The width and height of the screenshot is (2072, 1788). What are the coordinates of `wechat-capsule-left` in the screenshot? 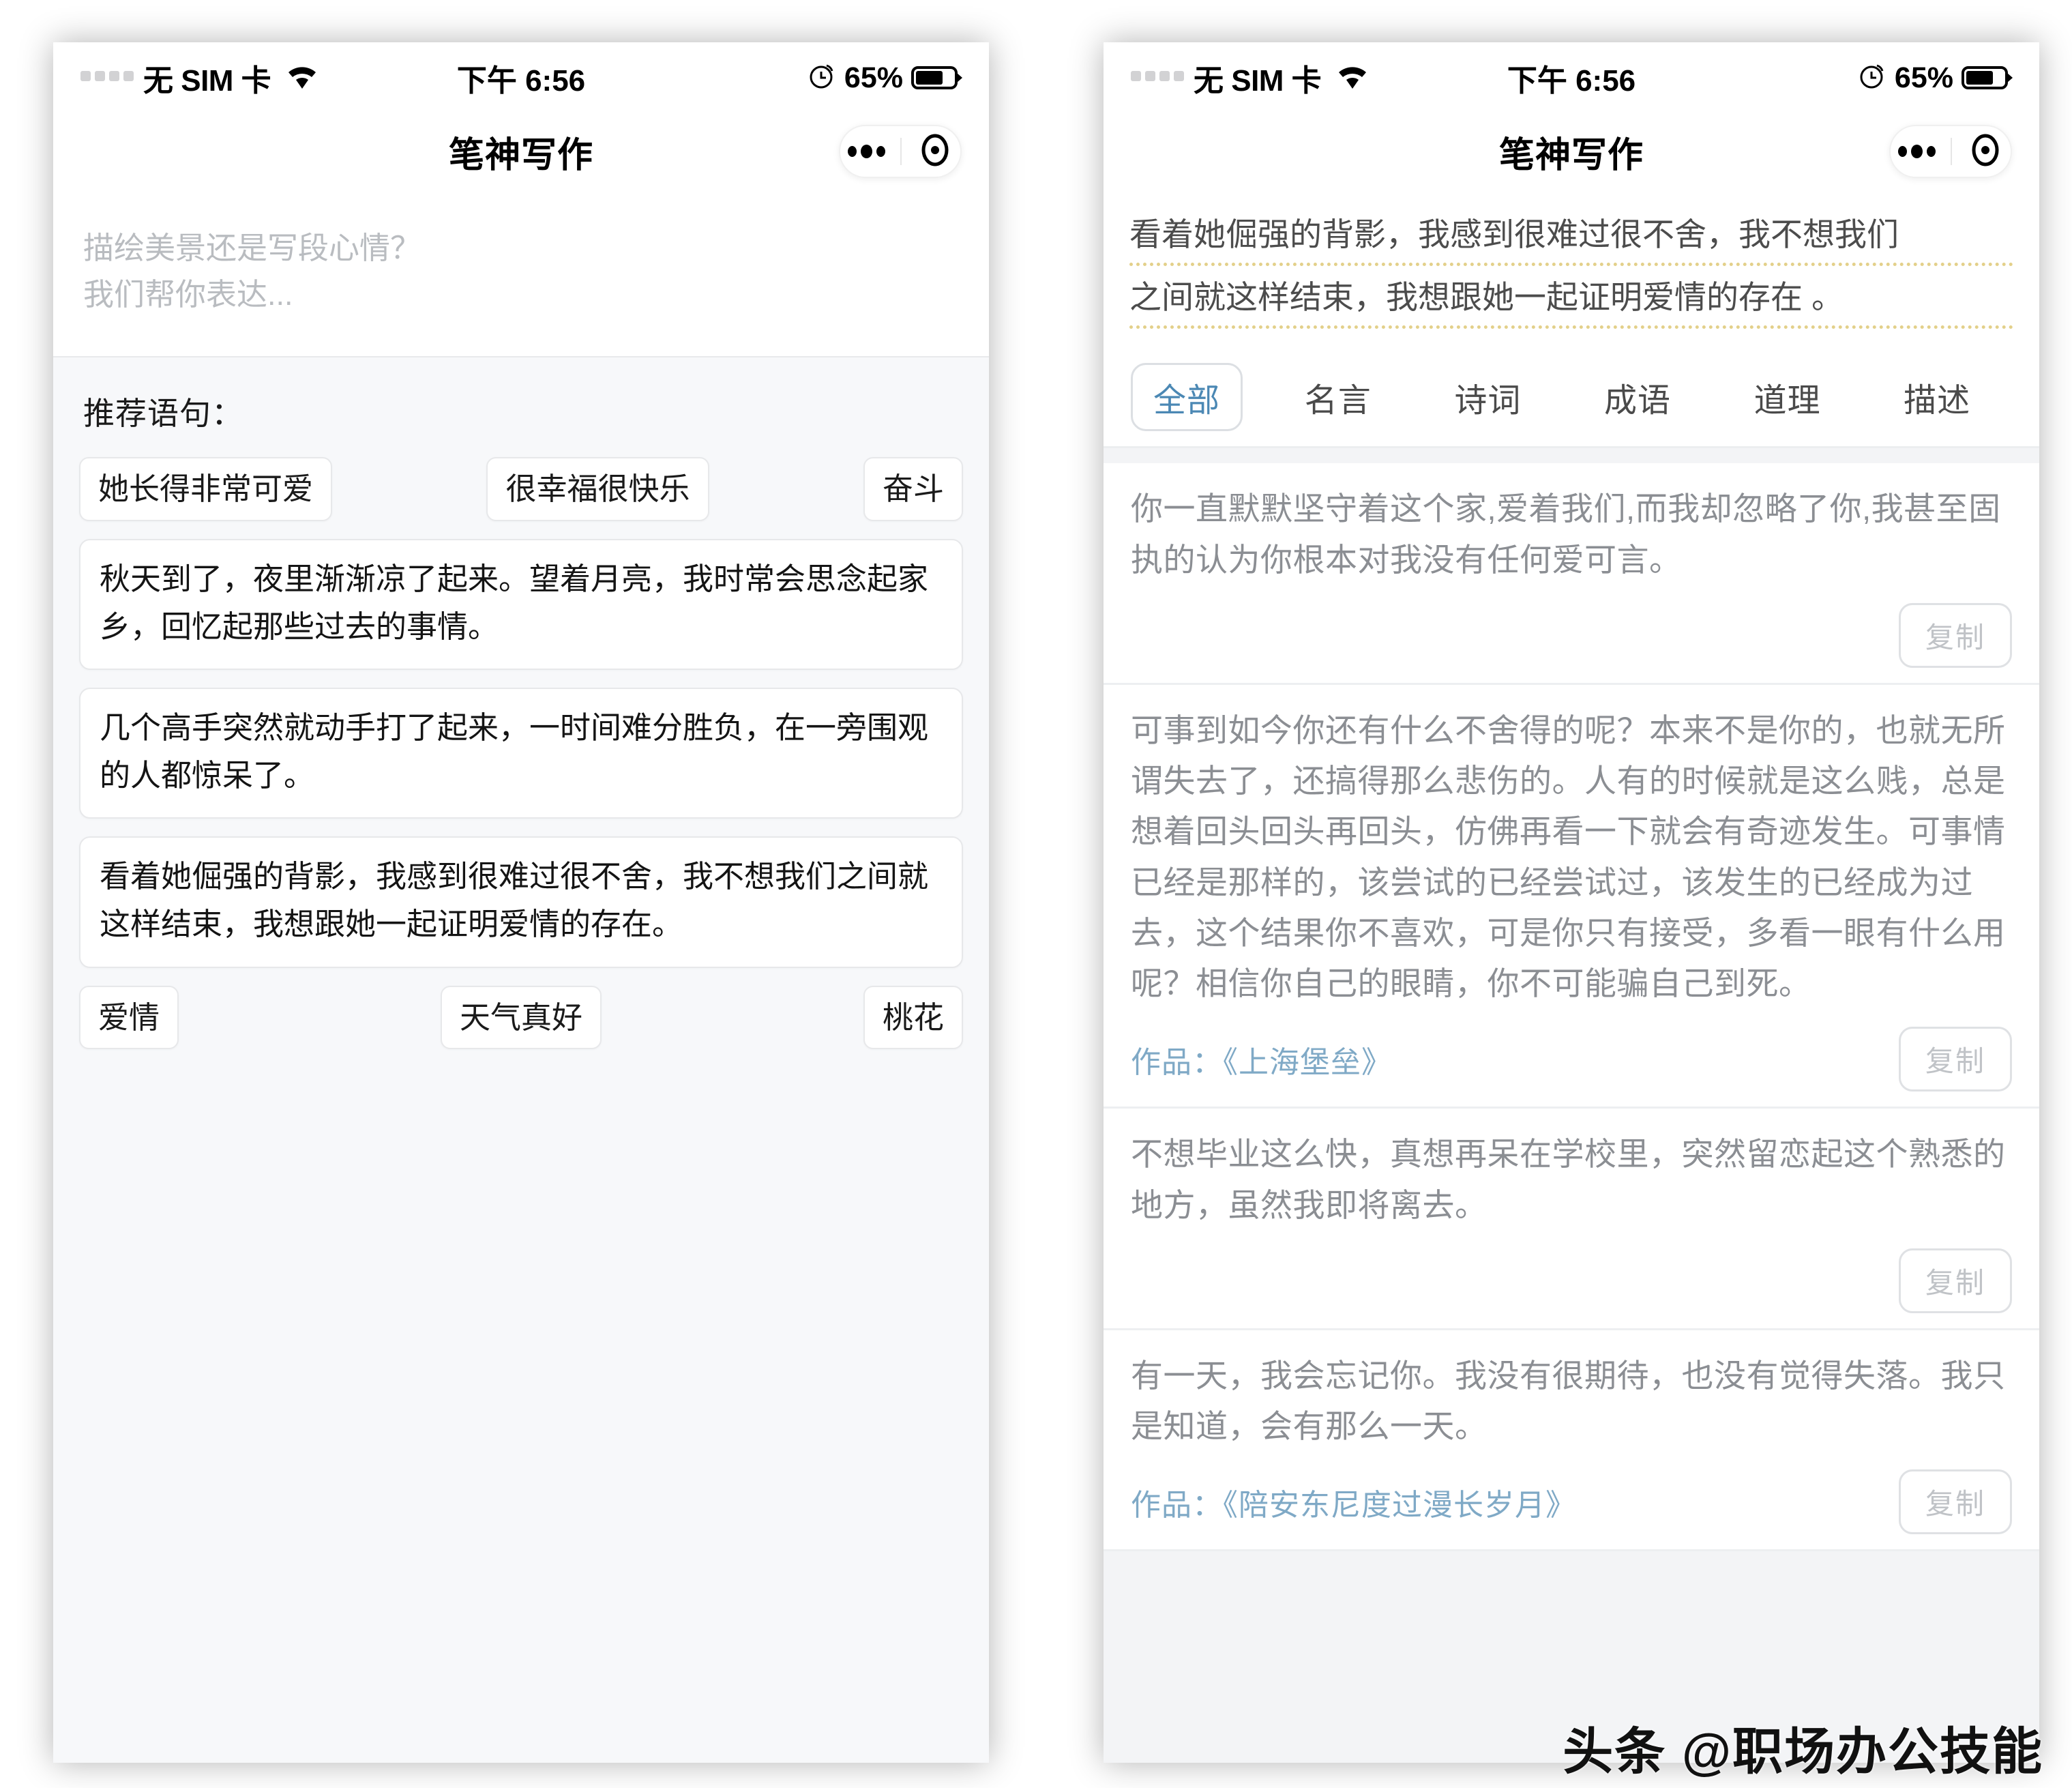 It's located at (901, 151).